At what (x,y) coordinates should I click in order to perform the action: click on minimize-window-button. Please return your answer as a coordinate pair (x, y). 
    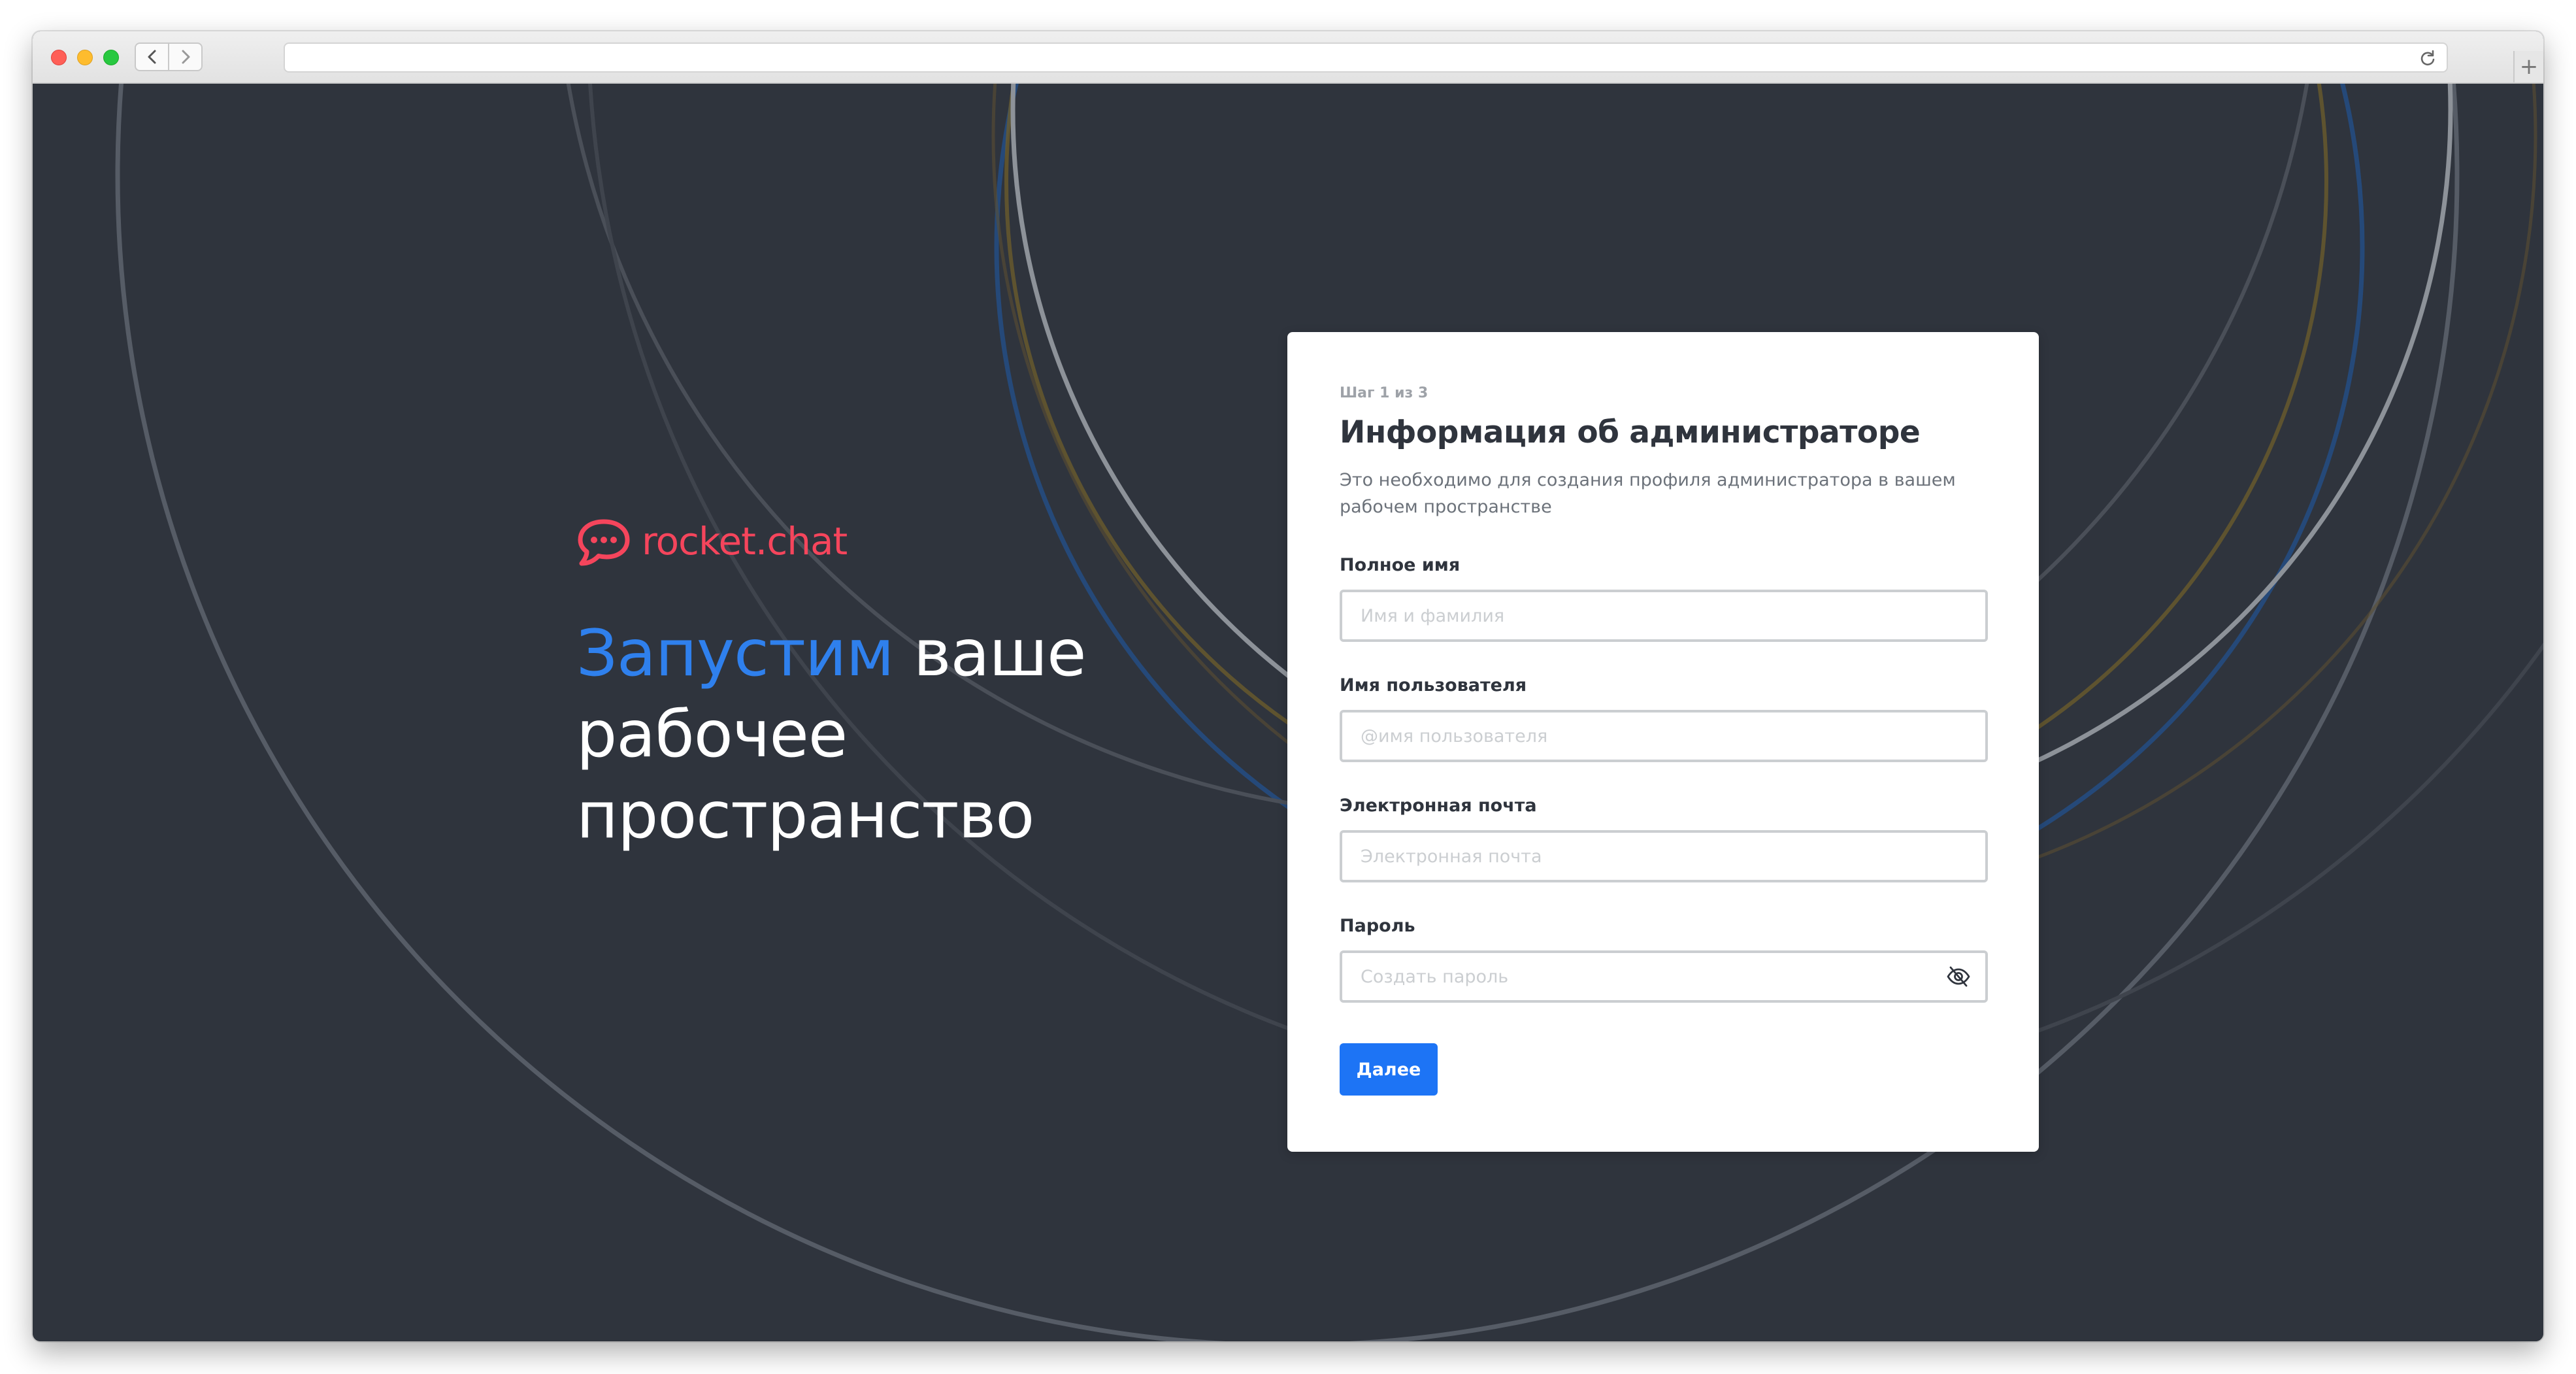
    Looking at the image, I should click on (85, 57).